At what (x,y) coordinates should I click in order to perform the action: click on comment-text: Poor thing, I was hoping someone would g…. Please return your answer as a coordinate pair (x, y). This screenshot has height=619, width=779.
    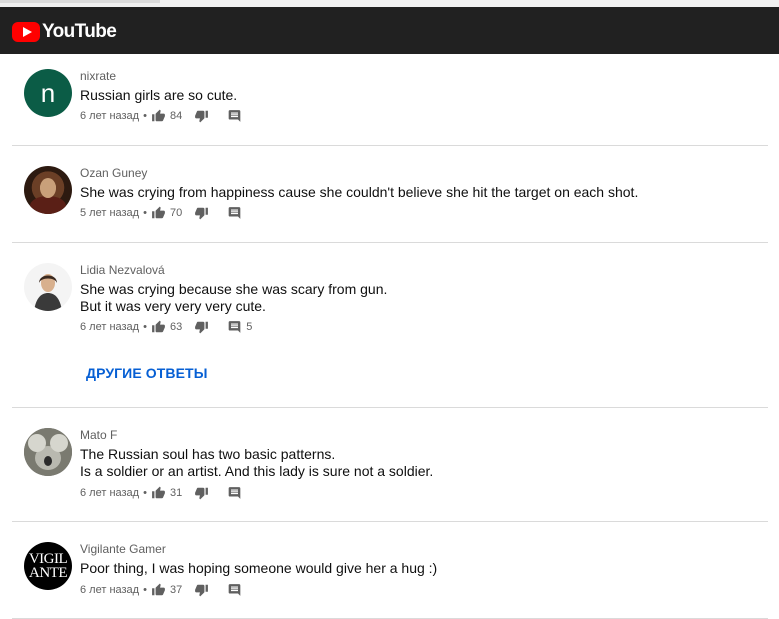
    Looking at the image, I should click on (259, 568).